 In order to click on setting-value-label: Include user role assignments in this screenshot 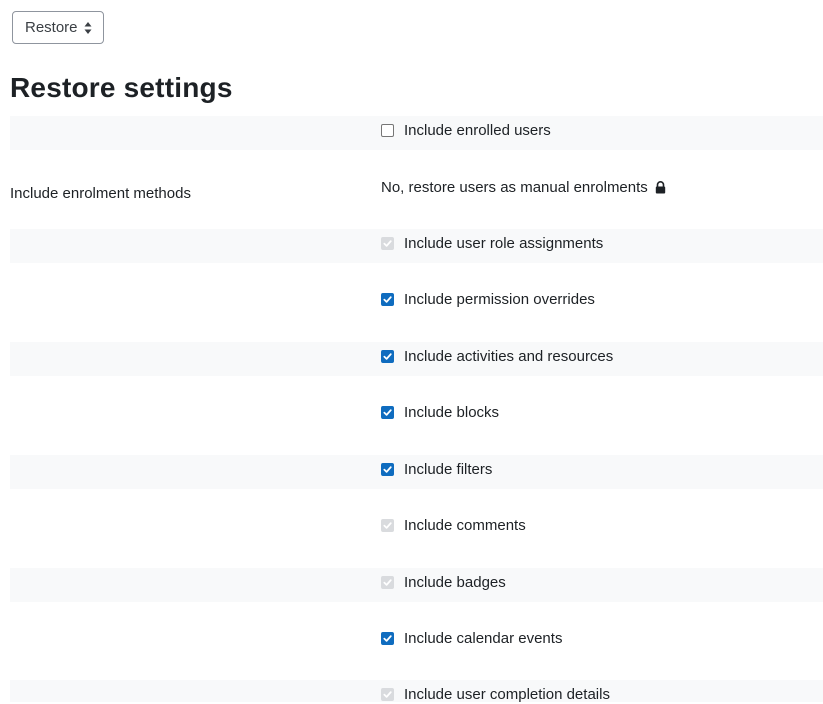, I will do `click(504, 243)`.